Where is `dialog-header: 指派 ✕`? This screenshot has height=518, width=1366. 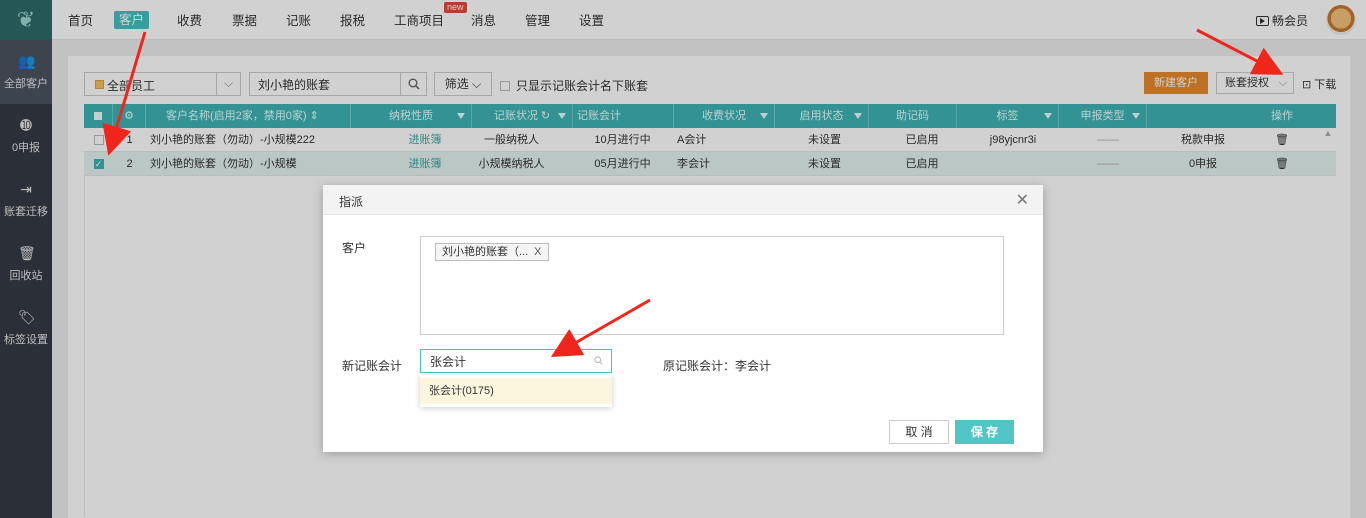 dialog-header: 指派 ✕ is located at coordinates (683, 200).